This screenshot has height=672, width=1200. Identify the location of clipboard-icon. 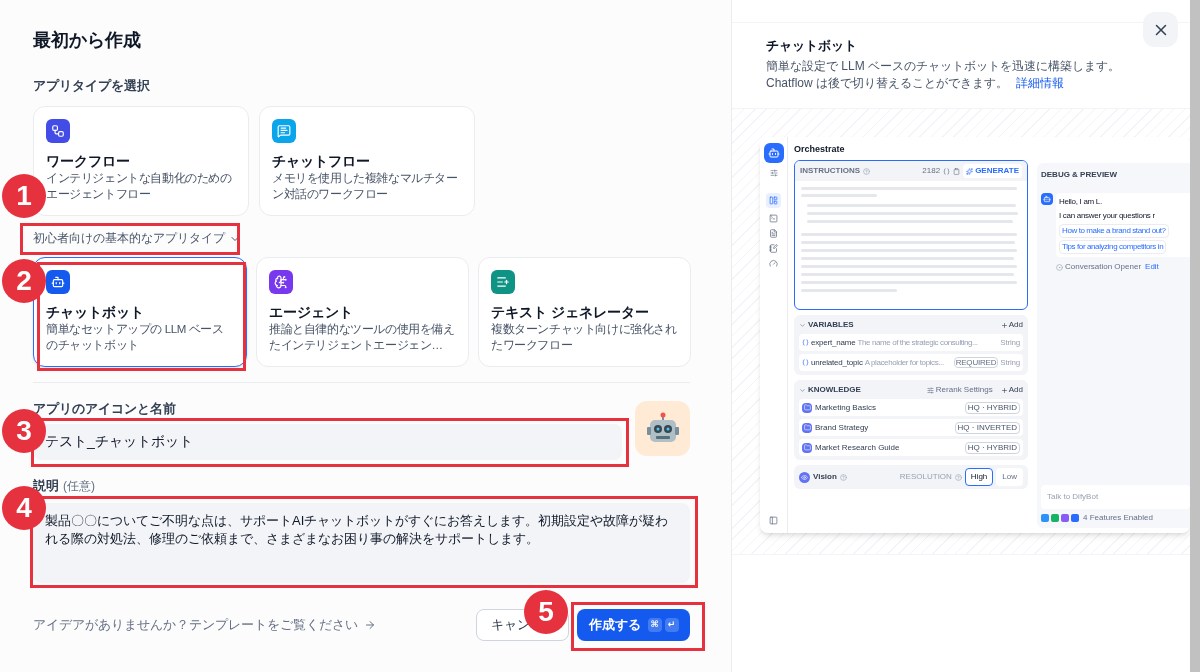
(957, 171).